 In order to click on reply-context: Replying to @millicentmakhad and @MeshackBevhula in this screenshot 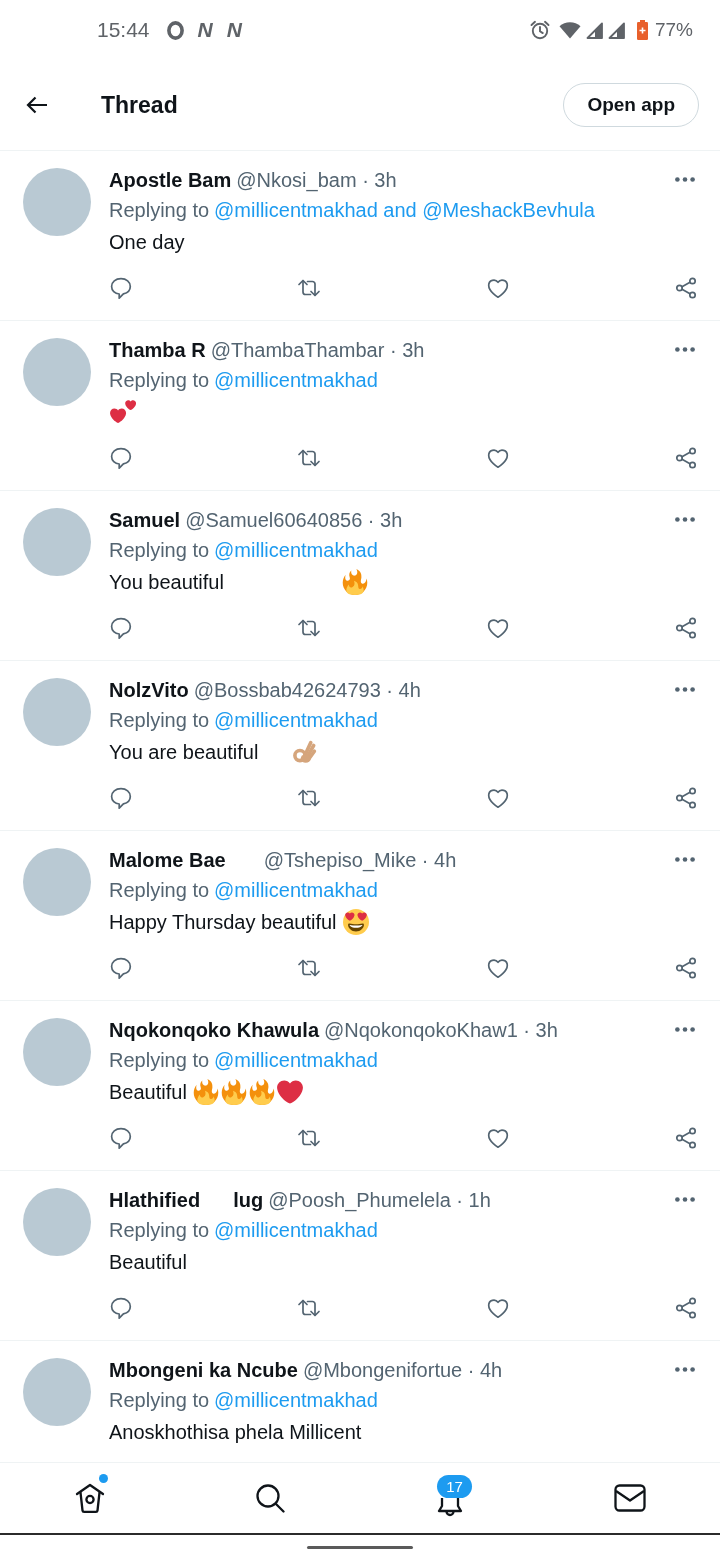, I will do `click(352, 210)`.